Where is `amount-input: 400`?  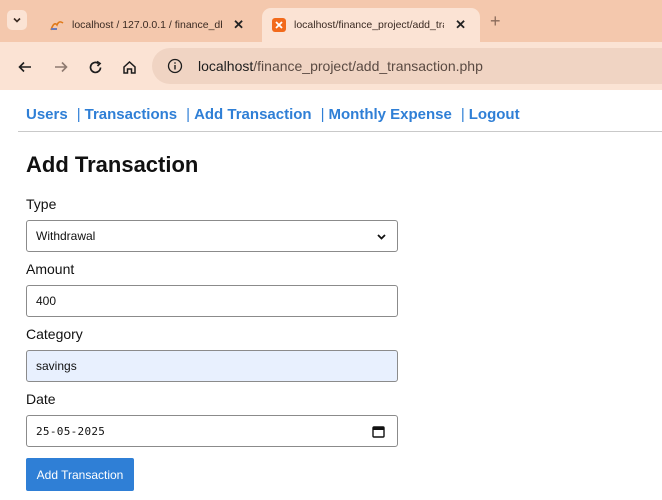
amount-input: 400 is located at coordinates (212, 301).